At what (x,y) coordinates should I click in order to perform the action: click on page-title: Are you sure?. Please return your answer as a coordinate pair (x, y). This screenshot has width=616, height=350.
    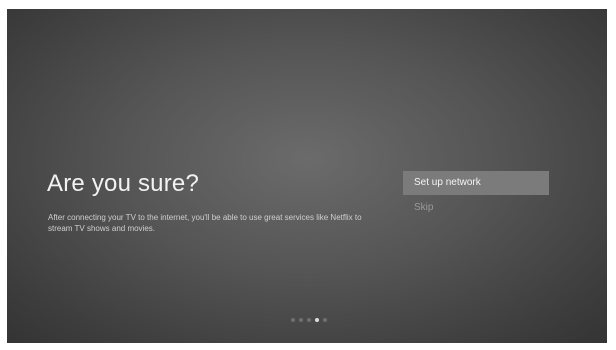
    Looking at the image, I should click on (123, 183).